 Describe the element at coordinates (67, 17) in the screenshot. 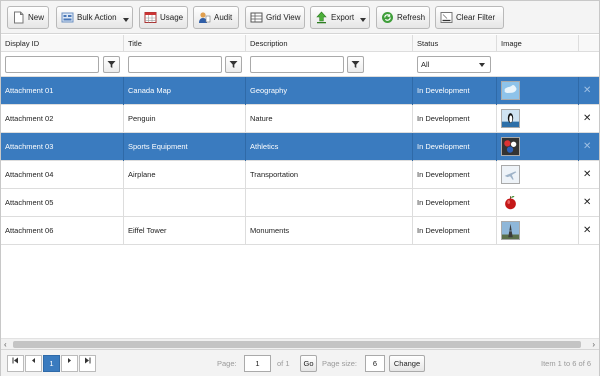

I see `bulk-action-icon` at that location.